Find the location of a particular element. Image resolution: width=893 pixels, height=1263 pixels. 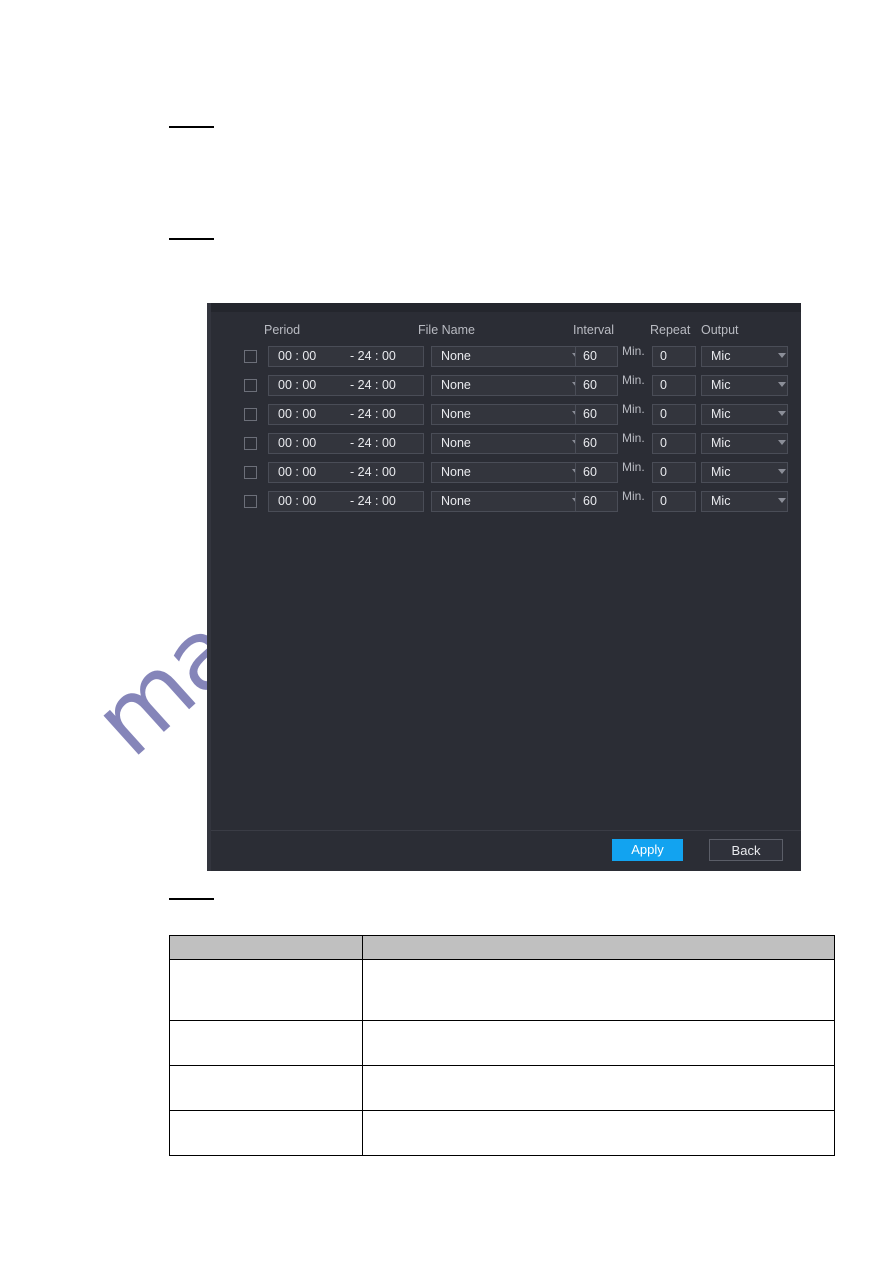

column-header-output: Output is located at coordinates (720, 330).